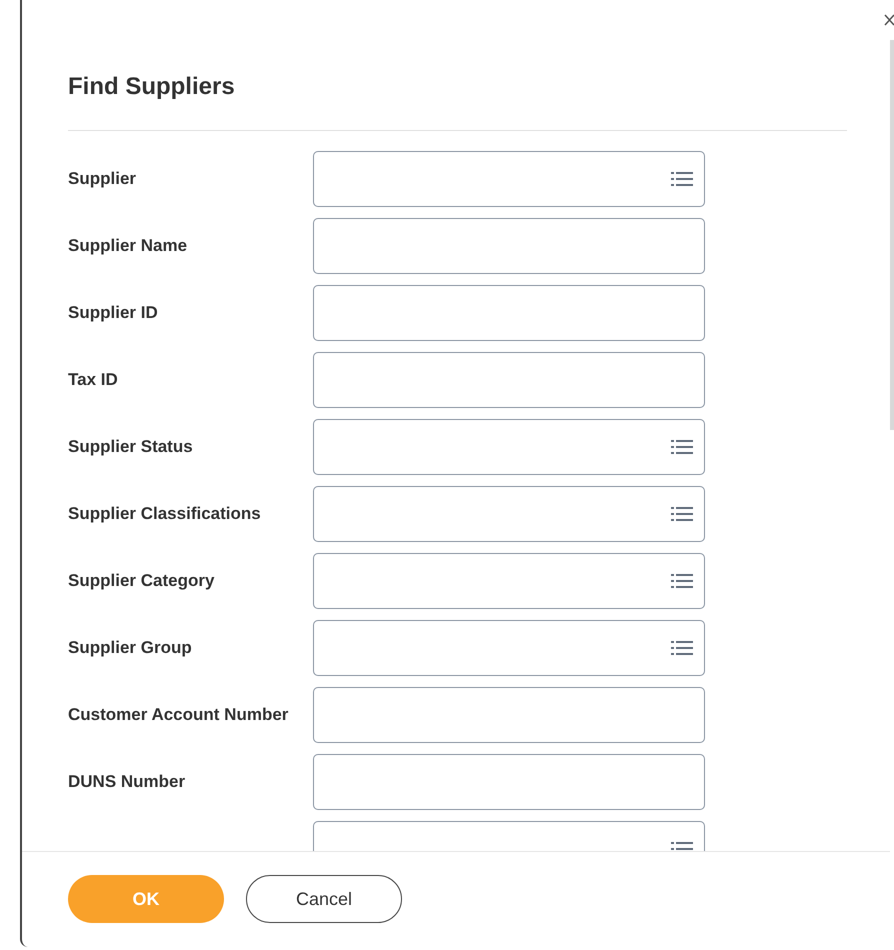  I want to click on field-label: Supplier, so click(102, 178).